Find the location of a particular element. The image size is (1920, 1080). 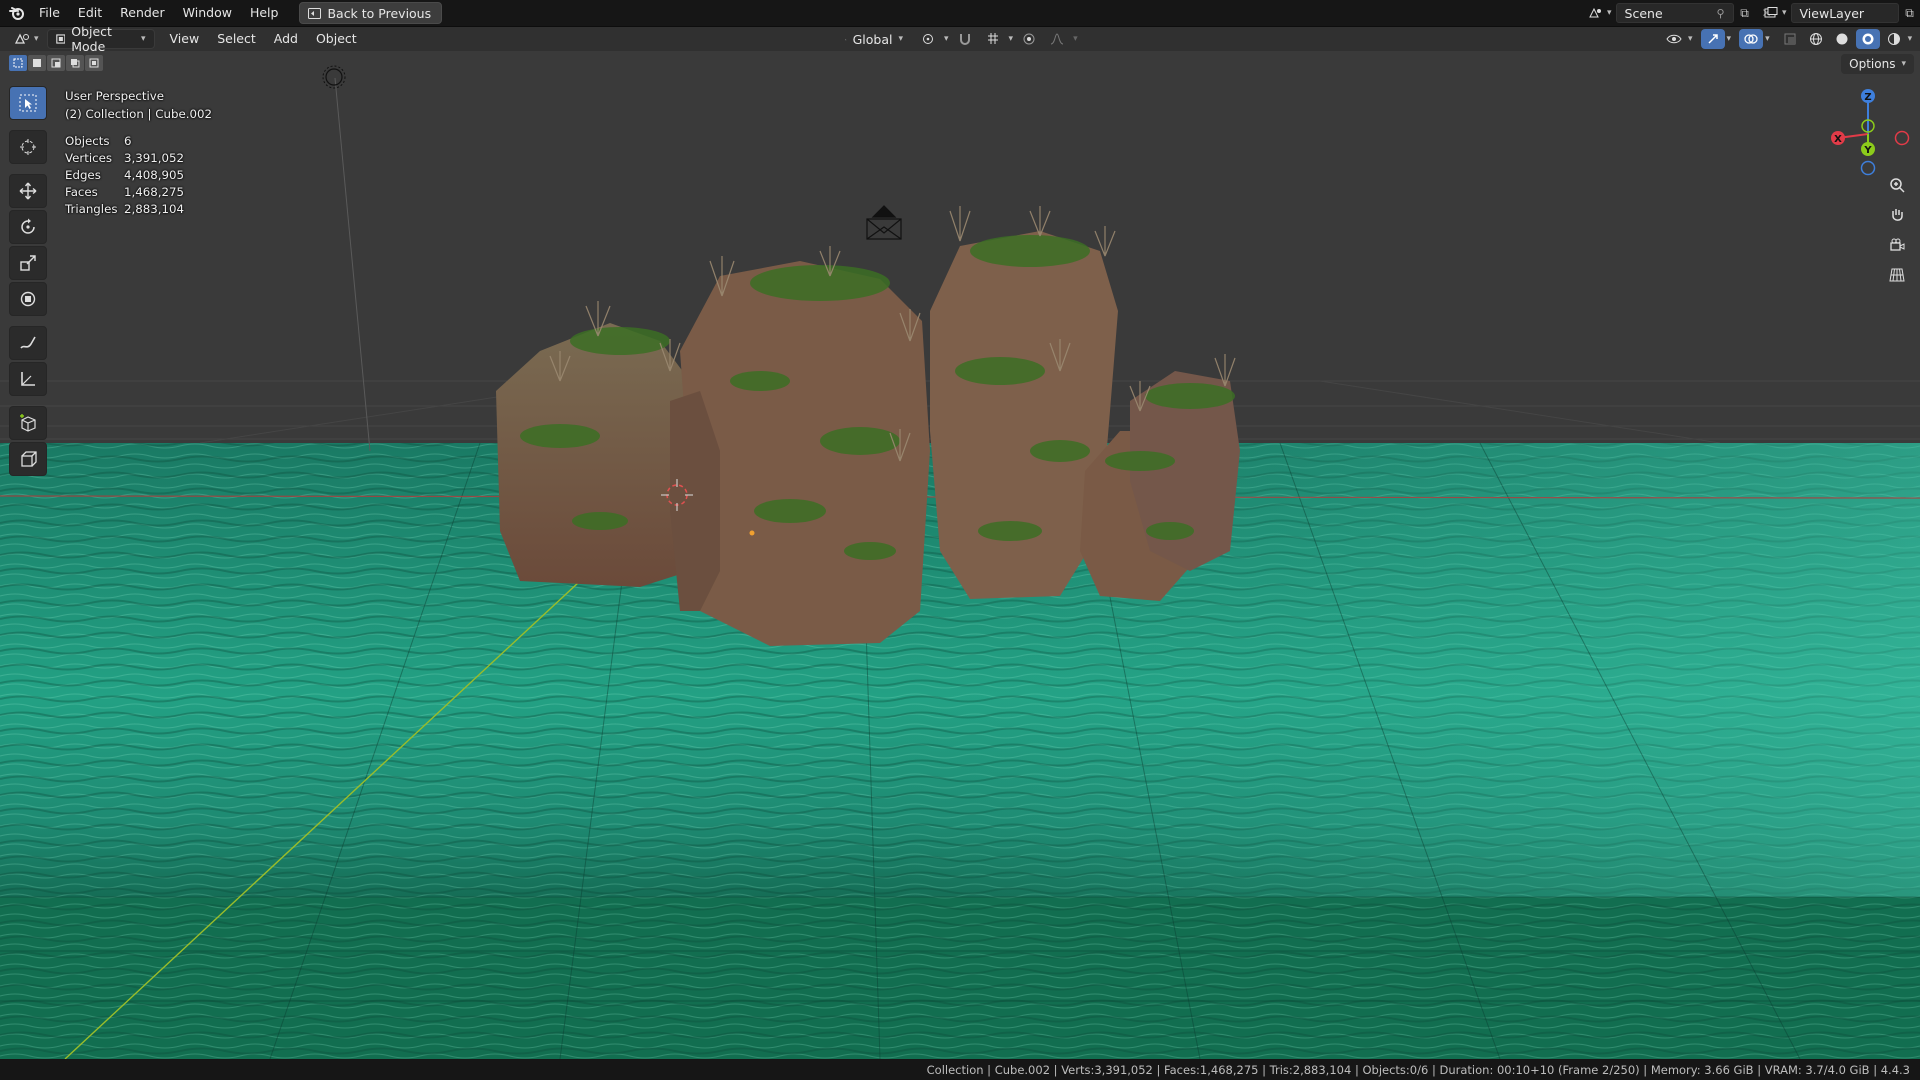

object-mode-dropdown: Object Mode ▾ is located at coordinates (100, 39).